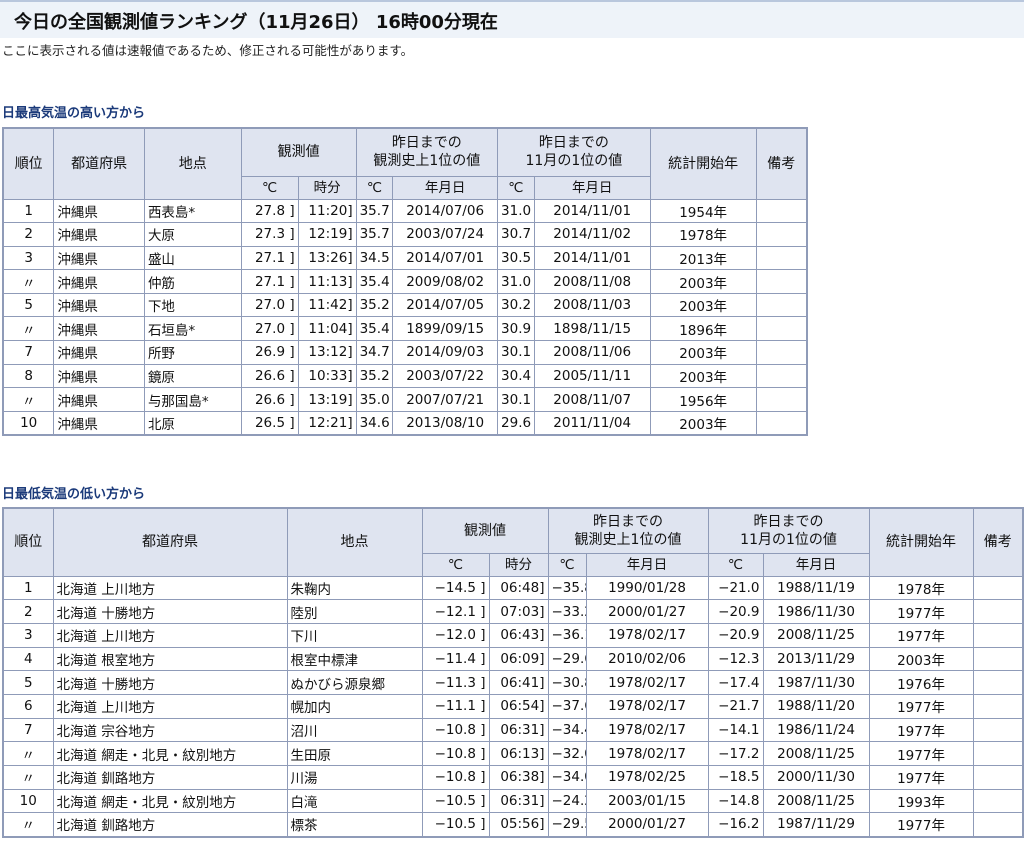  Describe the element at coordinates (28, 682) in the screenshot. I see `cell-rank: 5` at that location.